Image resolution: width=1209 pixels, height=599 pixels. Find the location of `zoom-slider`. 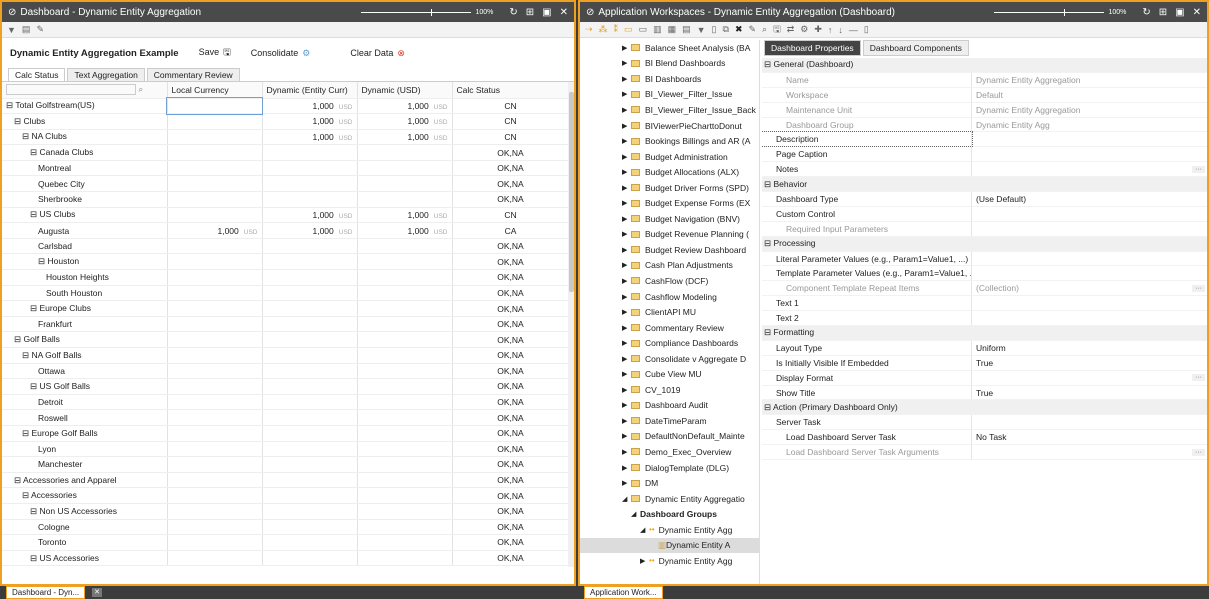

zoom-slider is located at coordinates (416, 12).